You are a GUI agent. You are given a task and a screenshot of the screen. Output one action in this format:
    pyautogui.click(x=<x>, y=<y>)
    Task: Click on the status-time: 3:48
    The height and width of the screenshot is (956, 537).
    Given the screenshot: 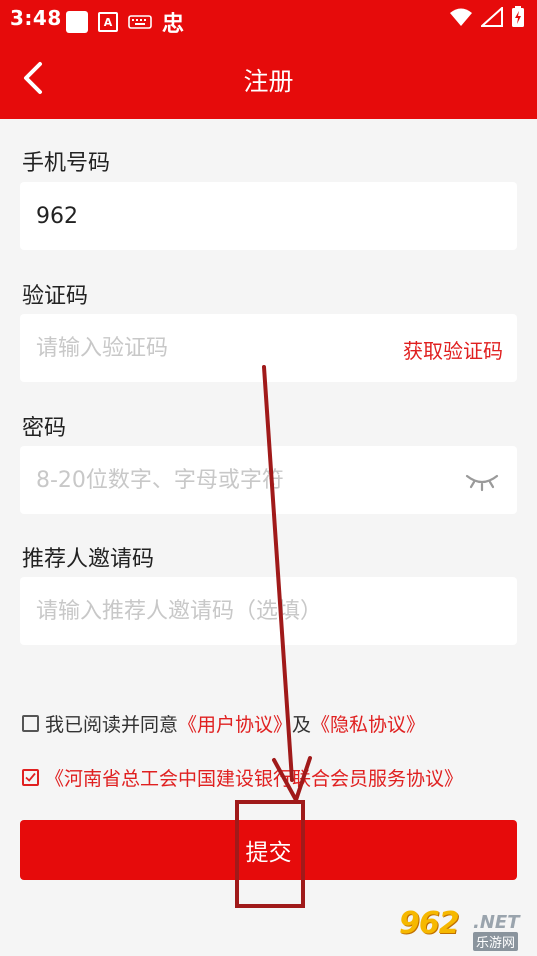 What is the action you would take?
    pyautogui.click(x=36, y=18)
    